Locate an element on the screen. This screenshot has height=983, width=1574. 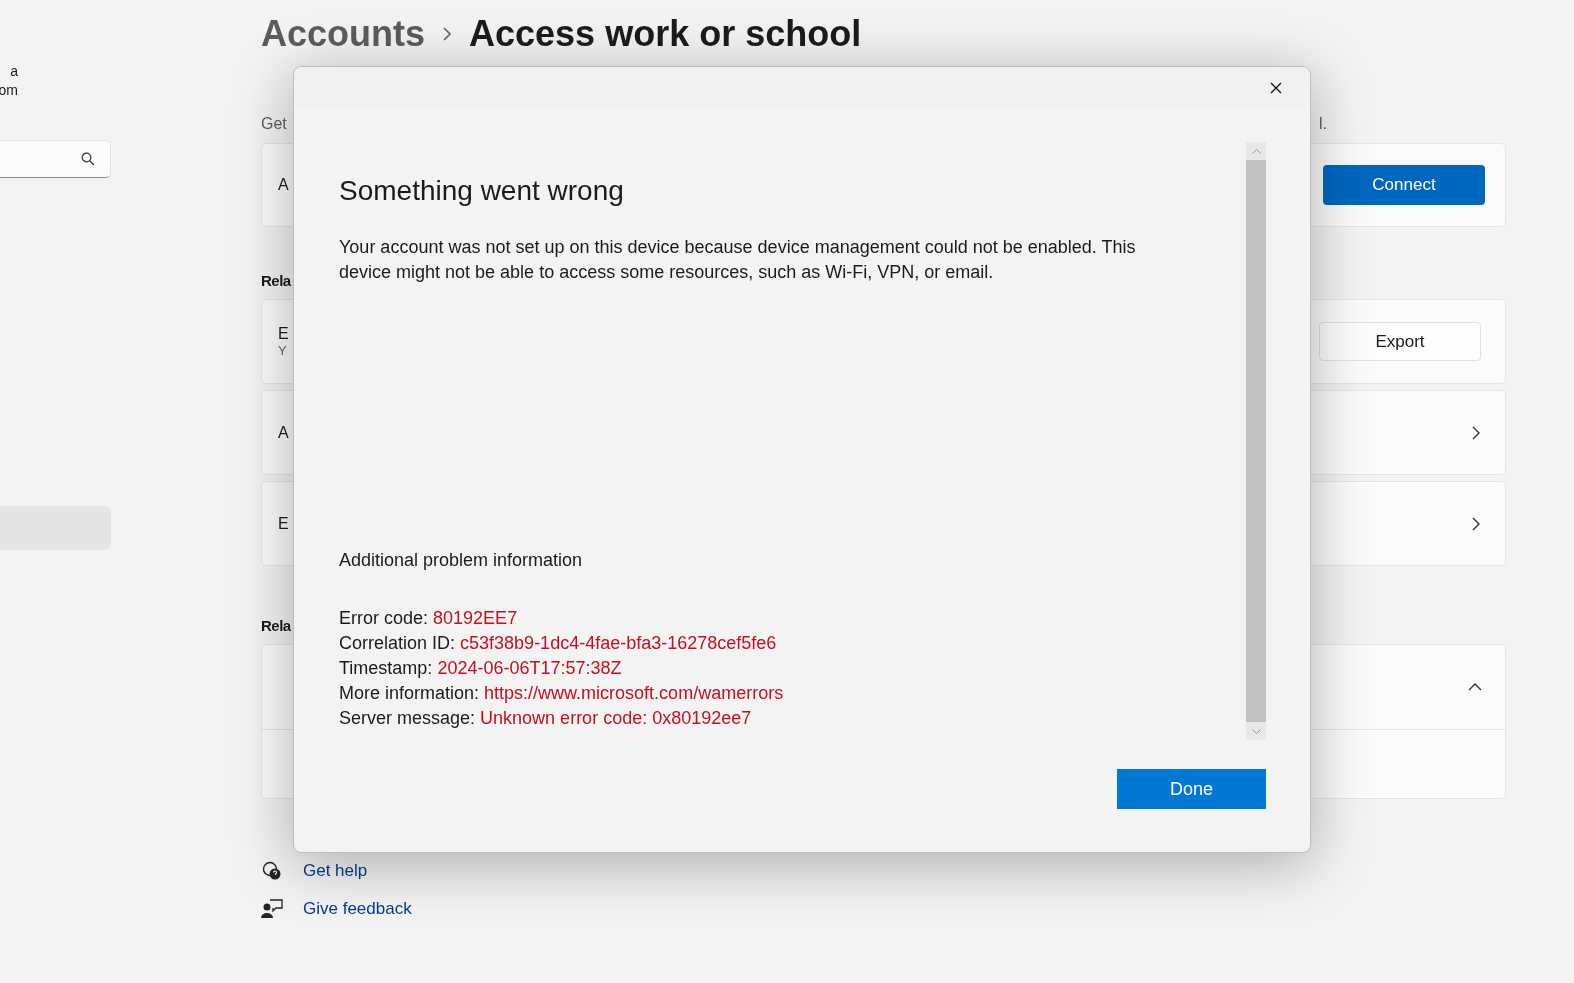
search-field is located at coordinates (55, 159).